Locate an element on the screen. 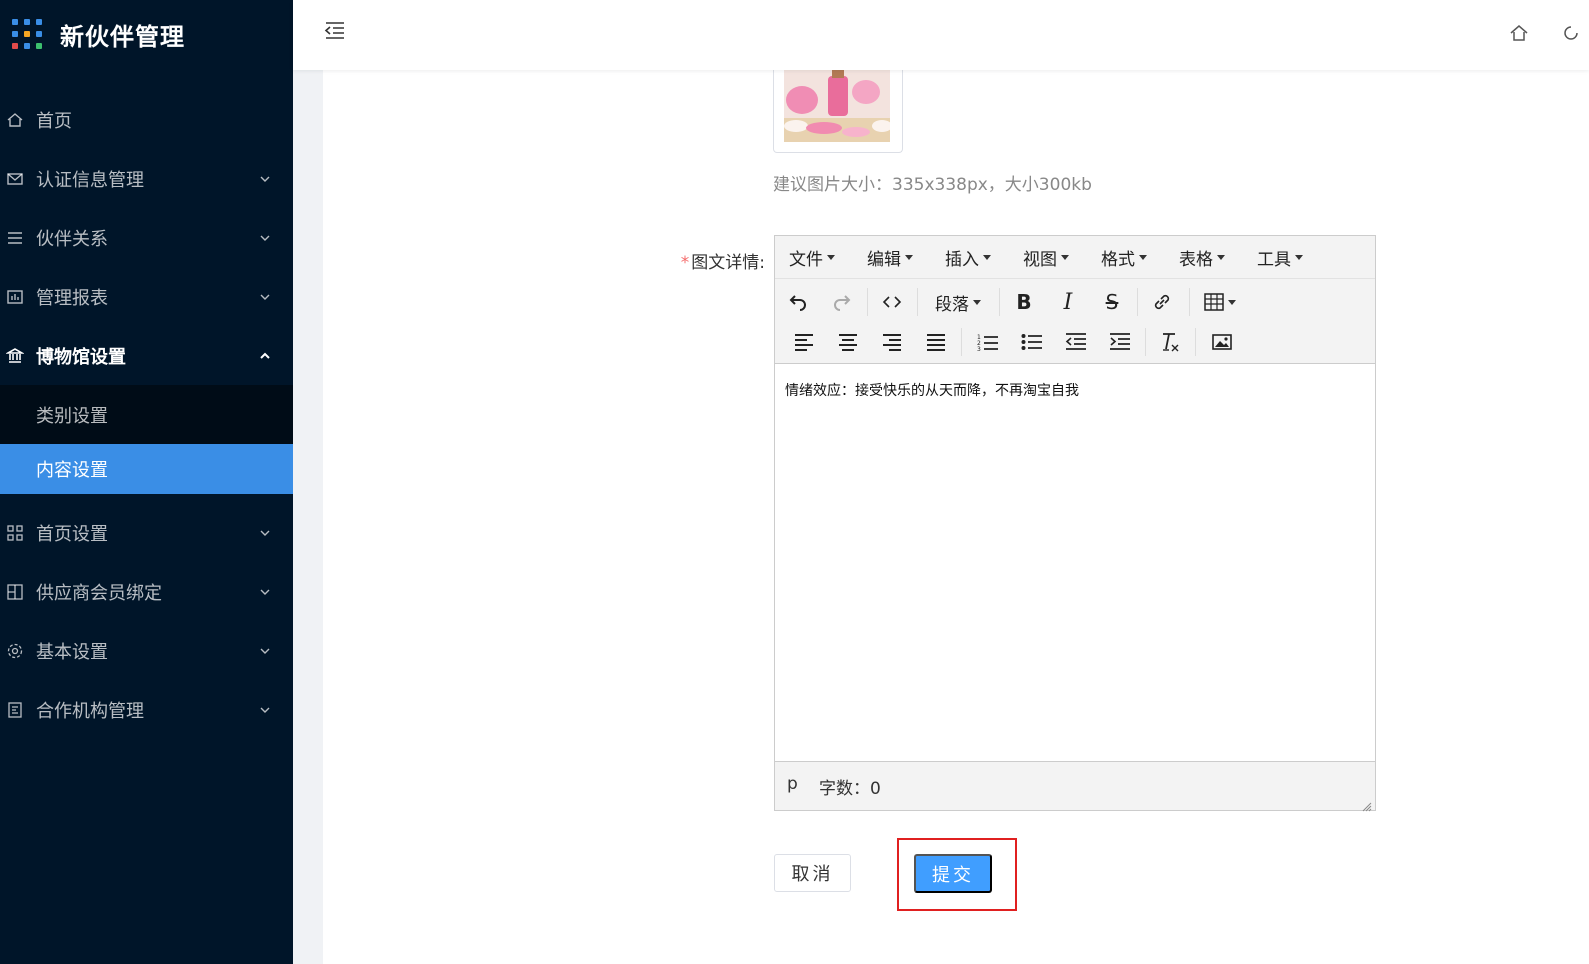 This screenshot has width=1589, height=964. sidebar-item-home: 首页 is located at coordinates (146, 119).